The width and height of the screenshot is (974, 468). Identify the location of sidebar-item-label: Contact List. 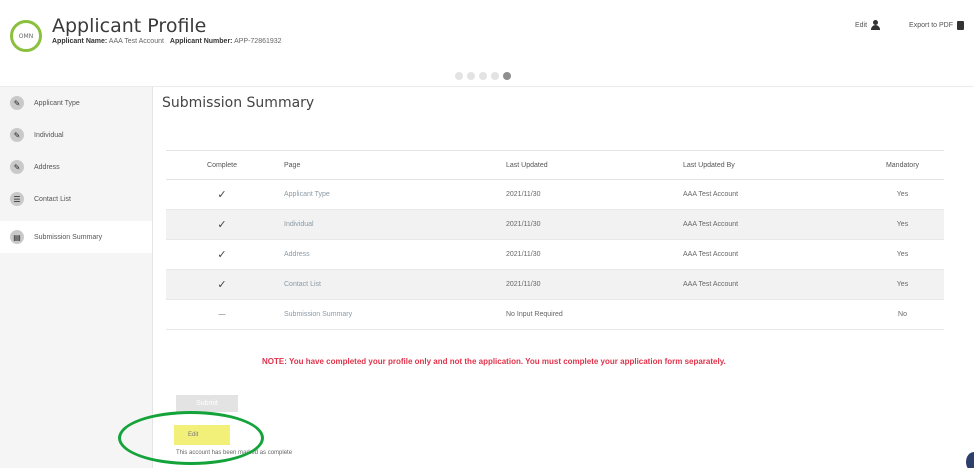
(52, 199).